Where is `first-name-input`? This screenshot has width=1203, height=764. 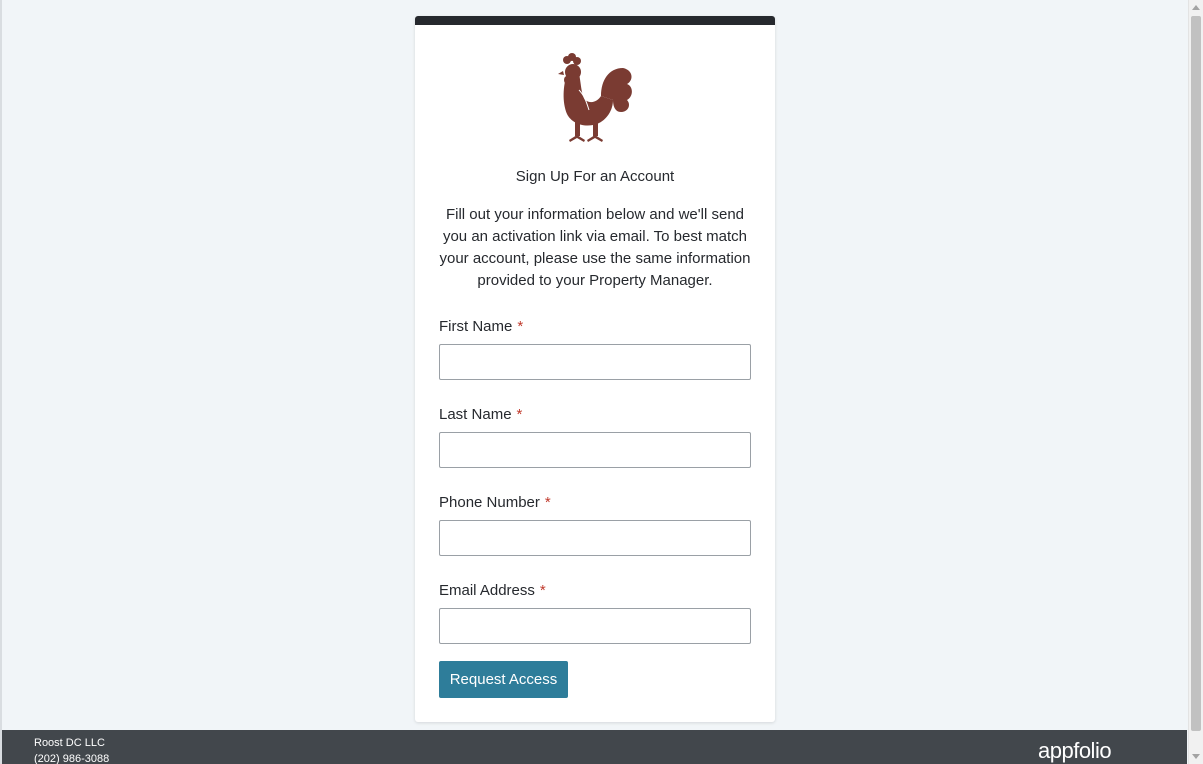
first-name-input is located at coordinates (595, 362).